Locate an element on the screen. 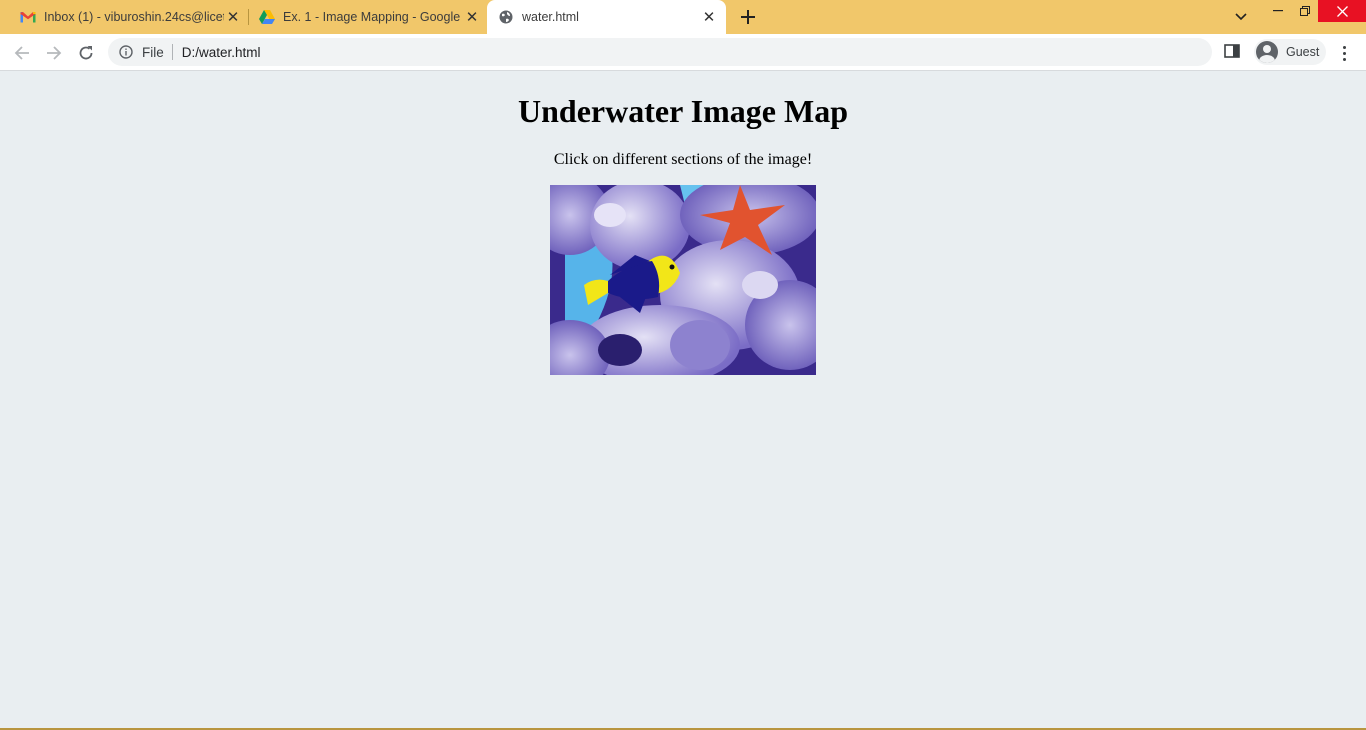 The width and height of the screenshot is (1366, 730). close-icon is located at coordinates (1342, 11).